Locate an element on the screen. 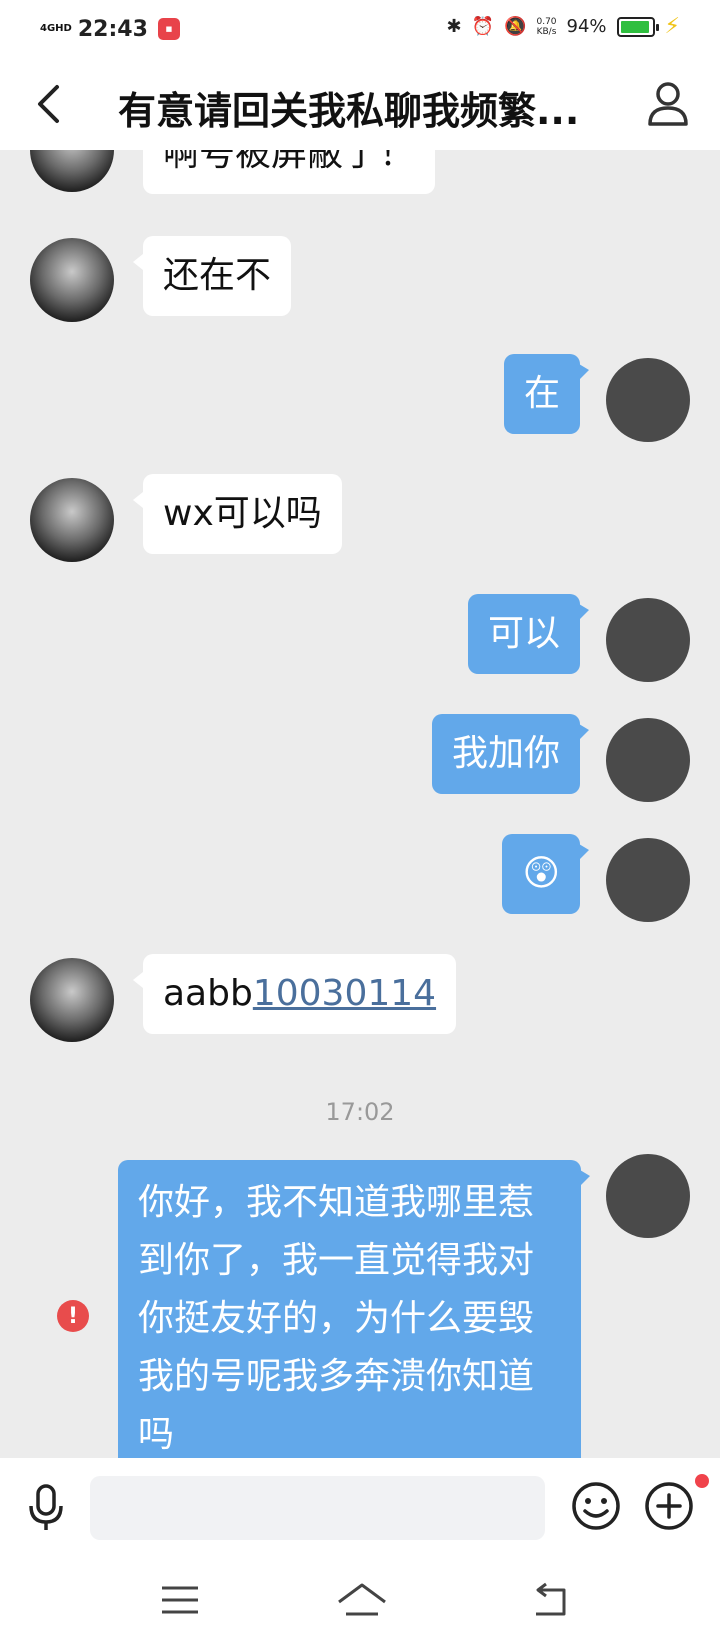  menu-icon is located at coordinates (180, 1600).